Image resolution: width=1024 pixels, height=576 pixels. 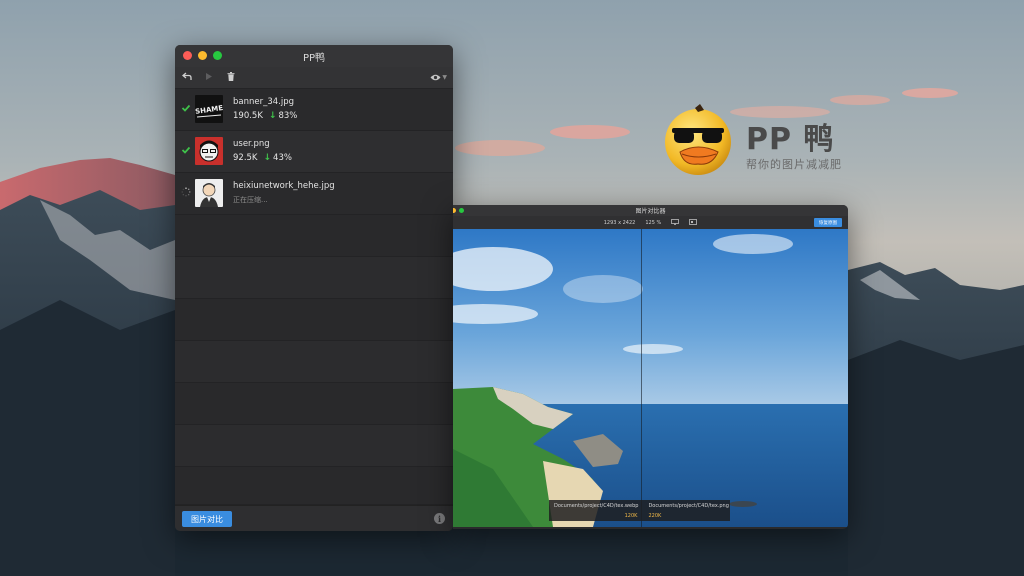 What do you see at coordinates (187, 78) in the screenshot?
I see `undo-icon` at bounding box center [187, 78].